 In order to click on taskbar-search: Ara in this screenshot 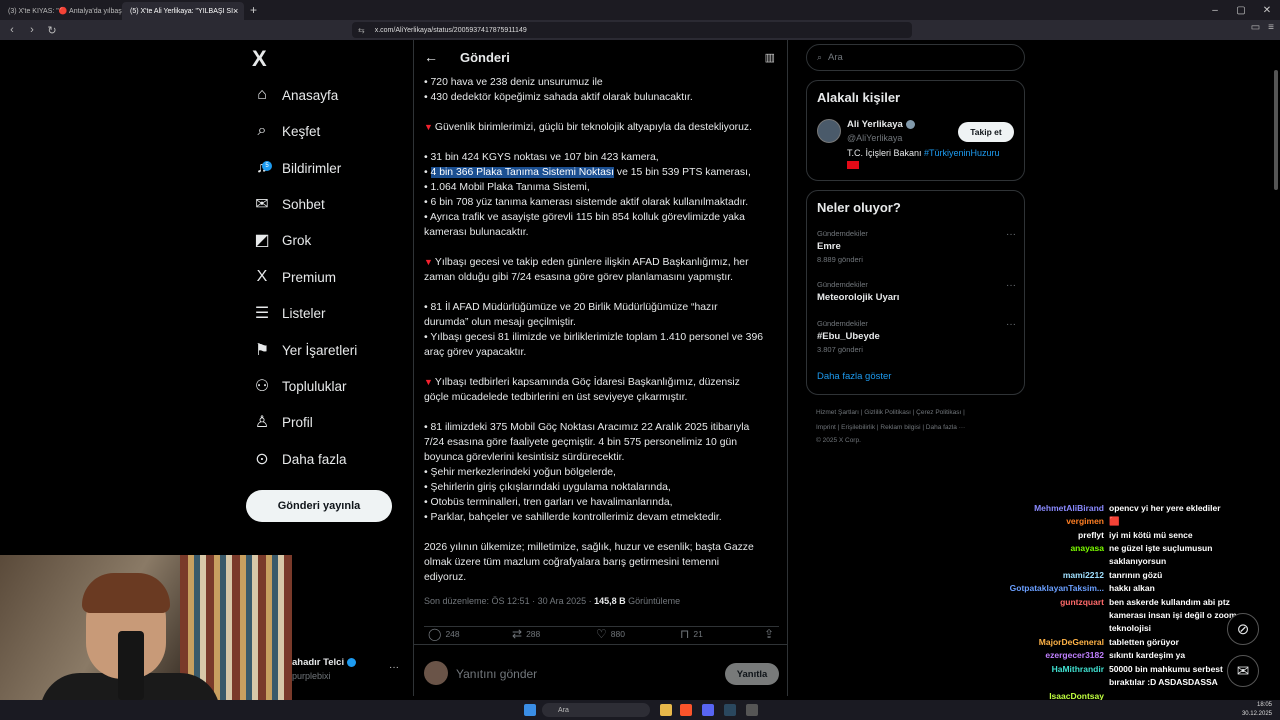, I will do `click(596, 710)`.